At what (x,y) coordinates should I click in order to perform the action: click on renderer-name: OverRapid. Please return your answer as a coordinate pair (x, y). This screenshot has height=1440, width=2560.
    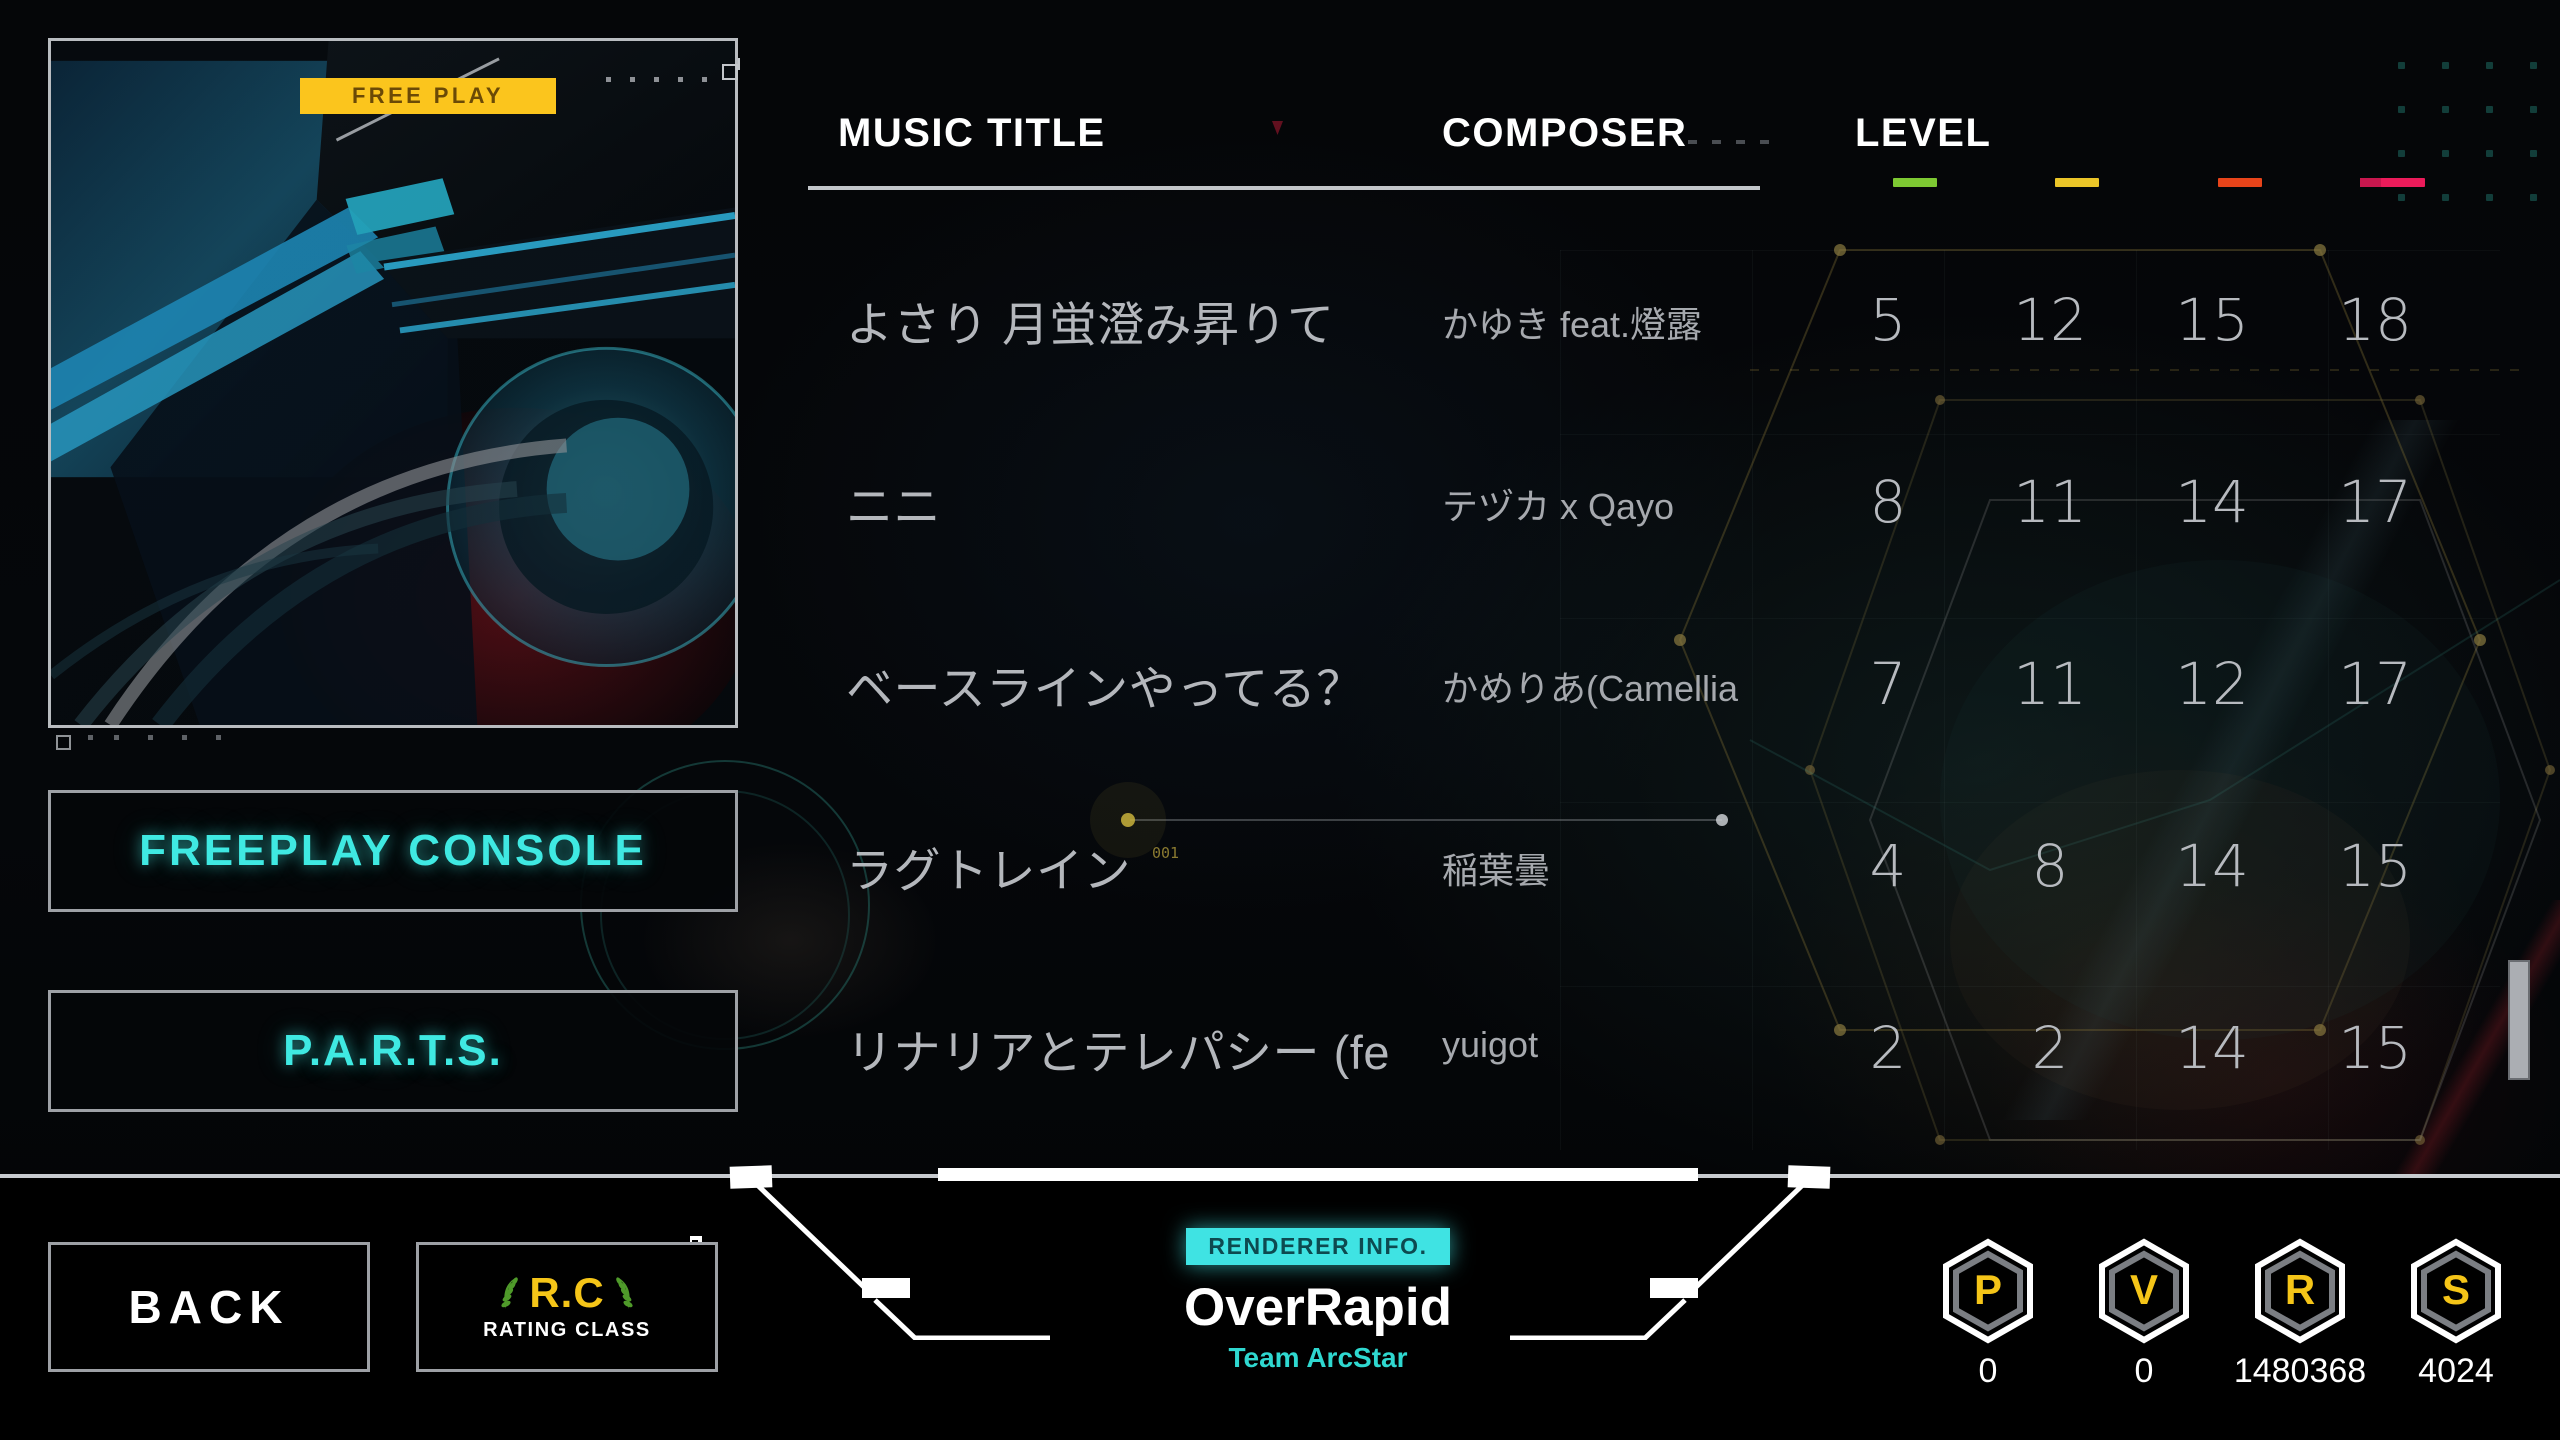
    Looking at the image, I should click on (1318, 1307).